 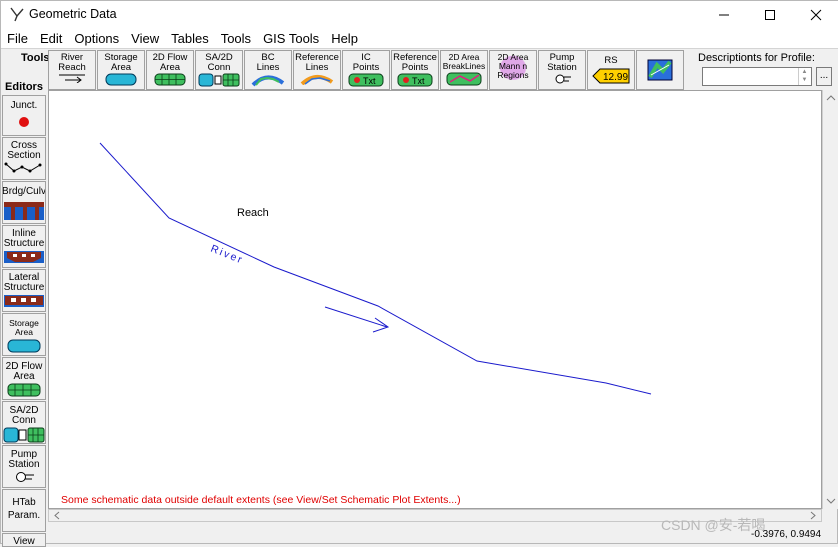 What do you see at coordinates (830, 299) in the screenshot?
I see `vertical-scrollbar` at bounding box center [830, 299].